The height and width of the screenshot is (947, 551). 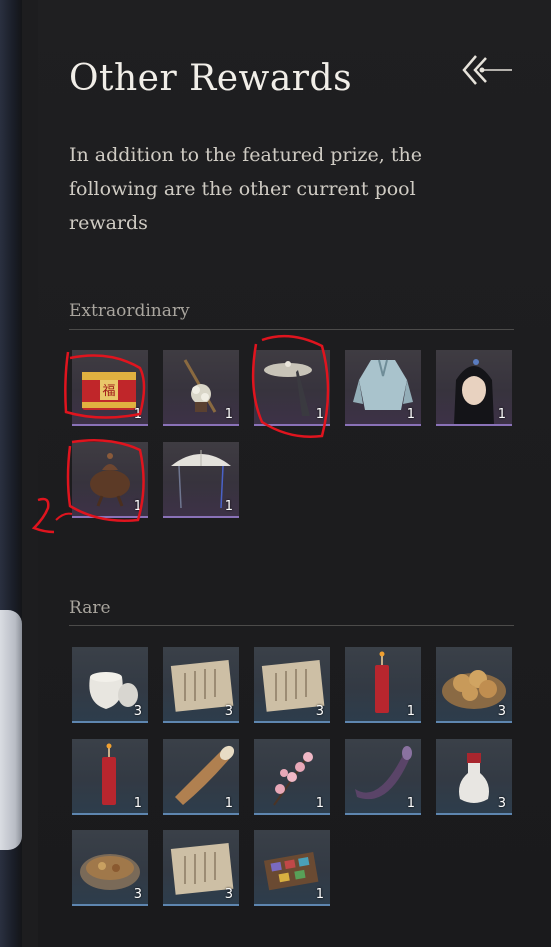 I want to click on reward-item-veiled-bamboo-hat: 1, so click(x=292, y=388).